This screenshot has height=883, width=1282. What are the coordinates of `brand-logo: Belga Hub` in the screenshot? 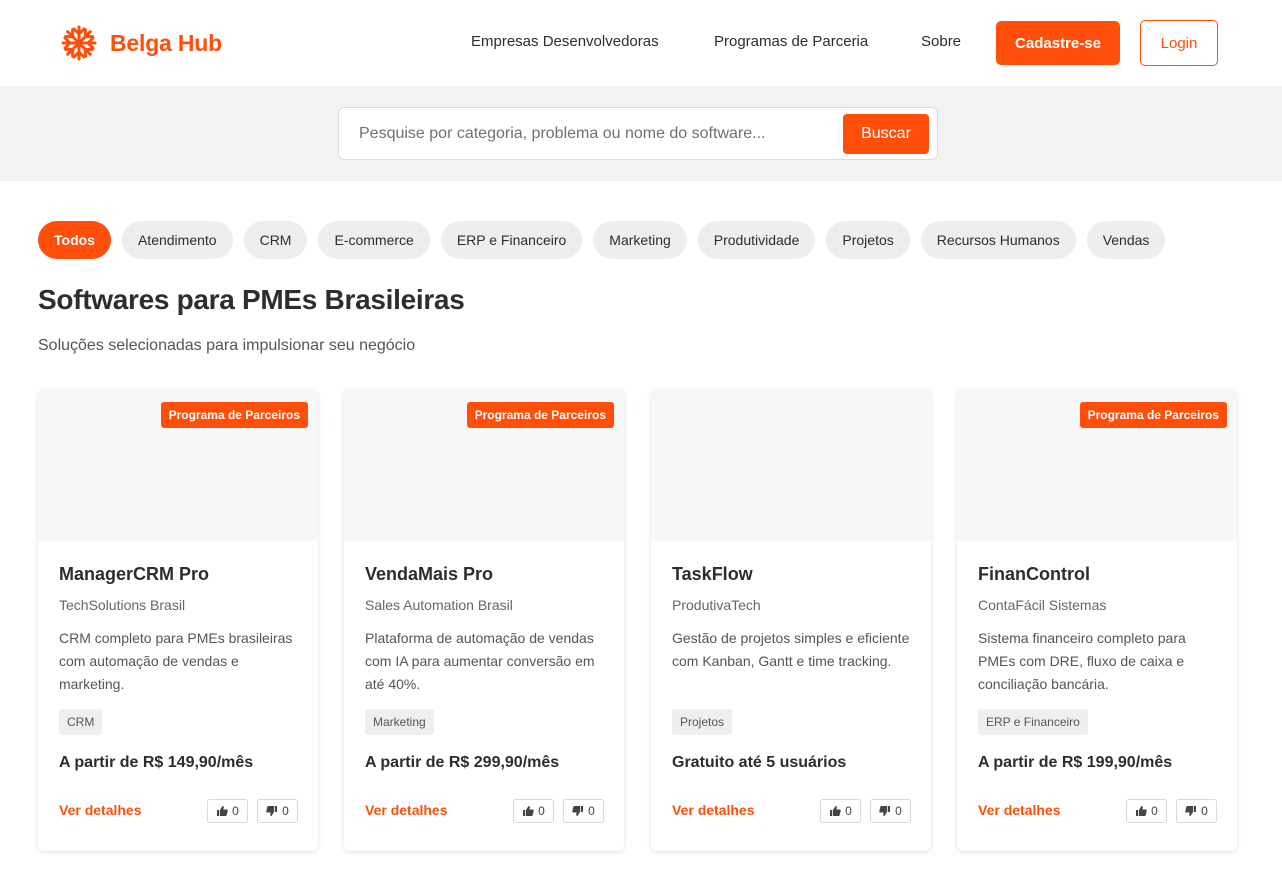 It's located at (141, 43).